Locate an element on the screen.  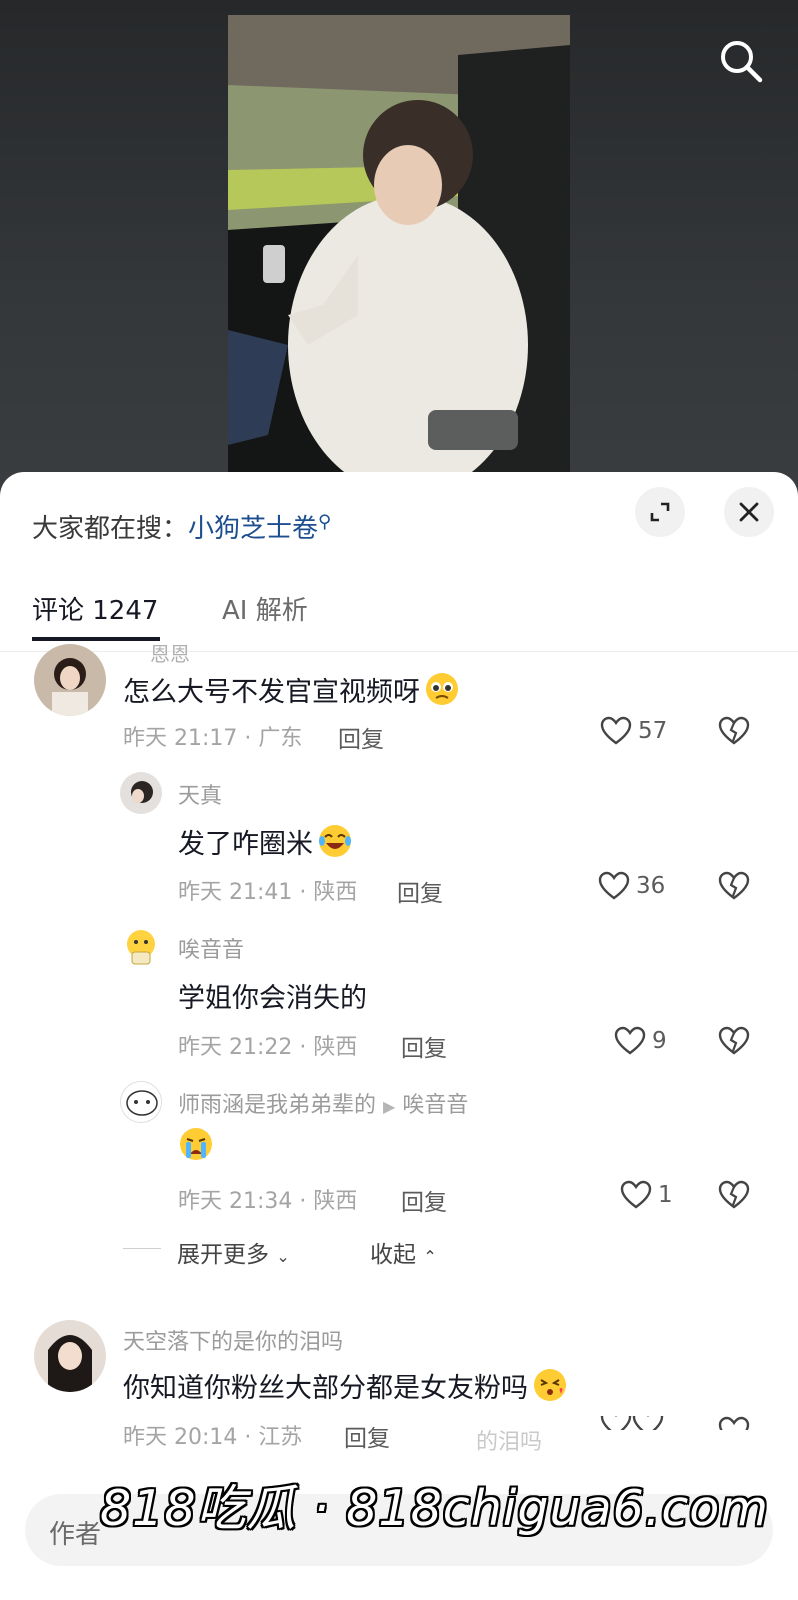
expand-button is located at coordinates (660, 512).